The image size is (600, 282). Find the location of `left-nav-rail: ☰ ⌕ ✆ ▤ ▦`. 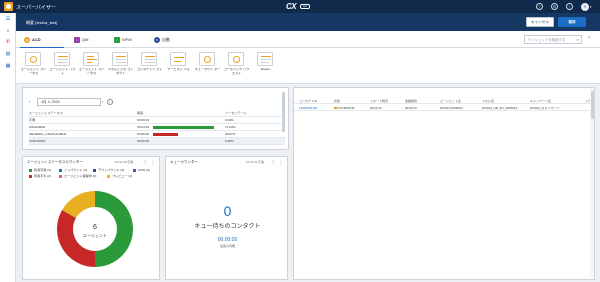

left-nav-rail: ☰ ⌕ ✆ ▤ ▦ is located at coordinates (8, 147).